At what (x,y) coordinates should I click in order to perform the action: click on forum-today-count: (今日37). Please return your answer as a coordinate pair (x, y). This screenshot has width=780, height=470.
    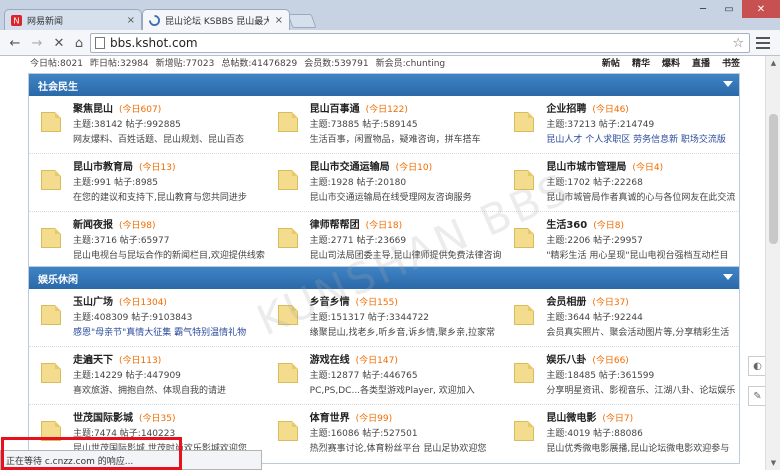
    Looking at the image, I should click on (610, 303).